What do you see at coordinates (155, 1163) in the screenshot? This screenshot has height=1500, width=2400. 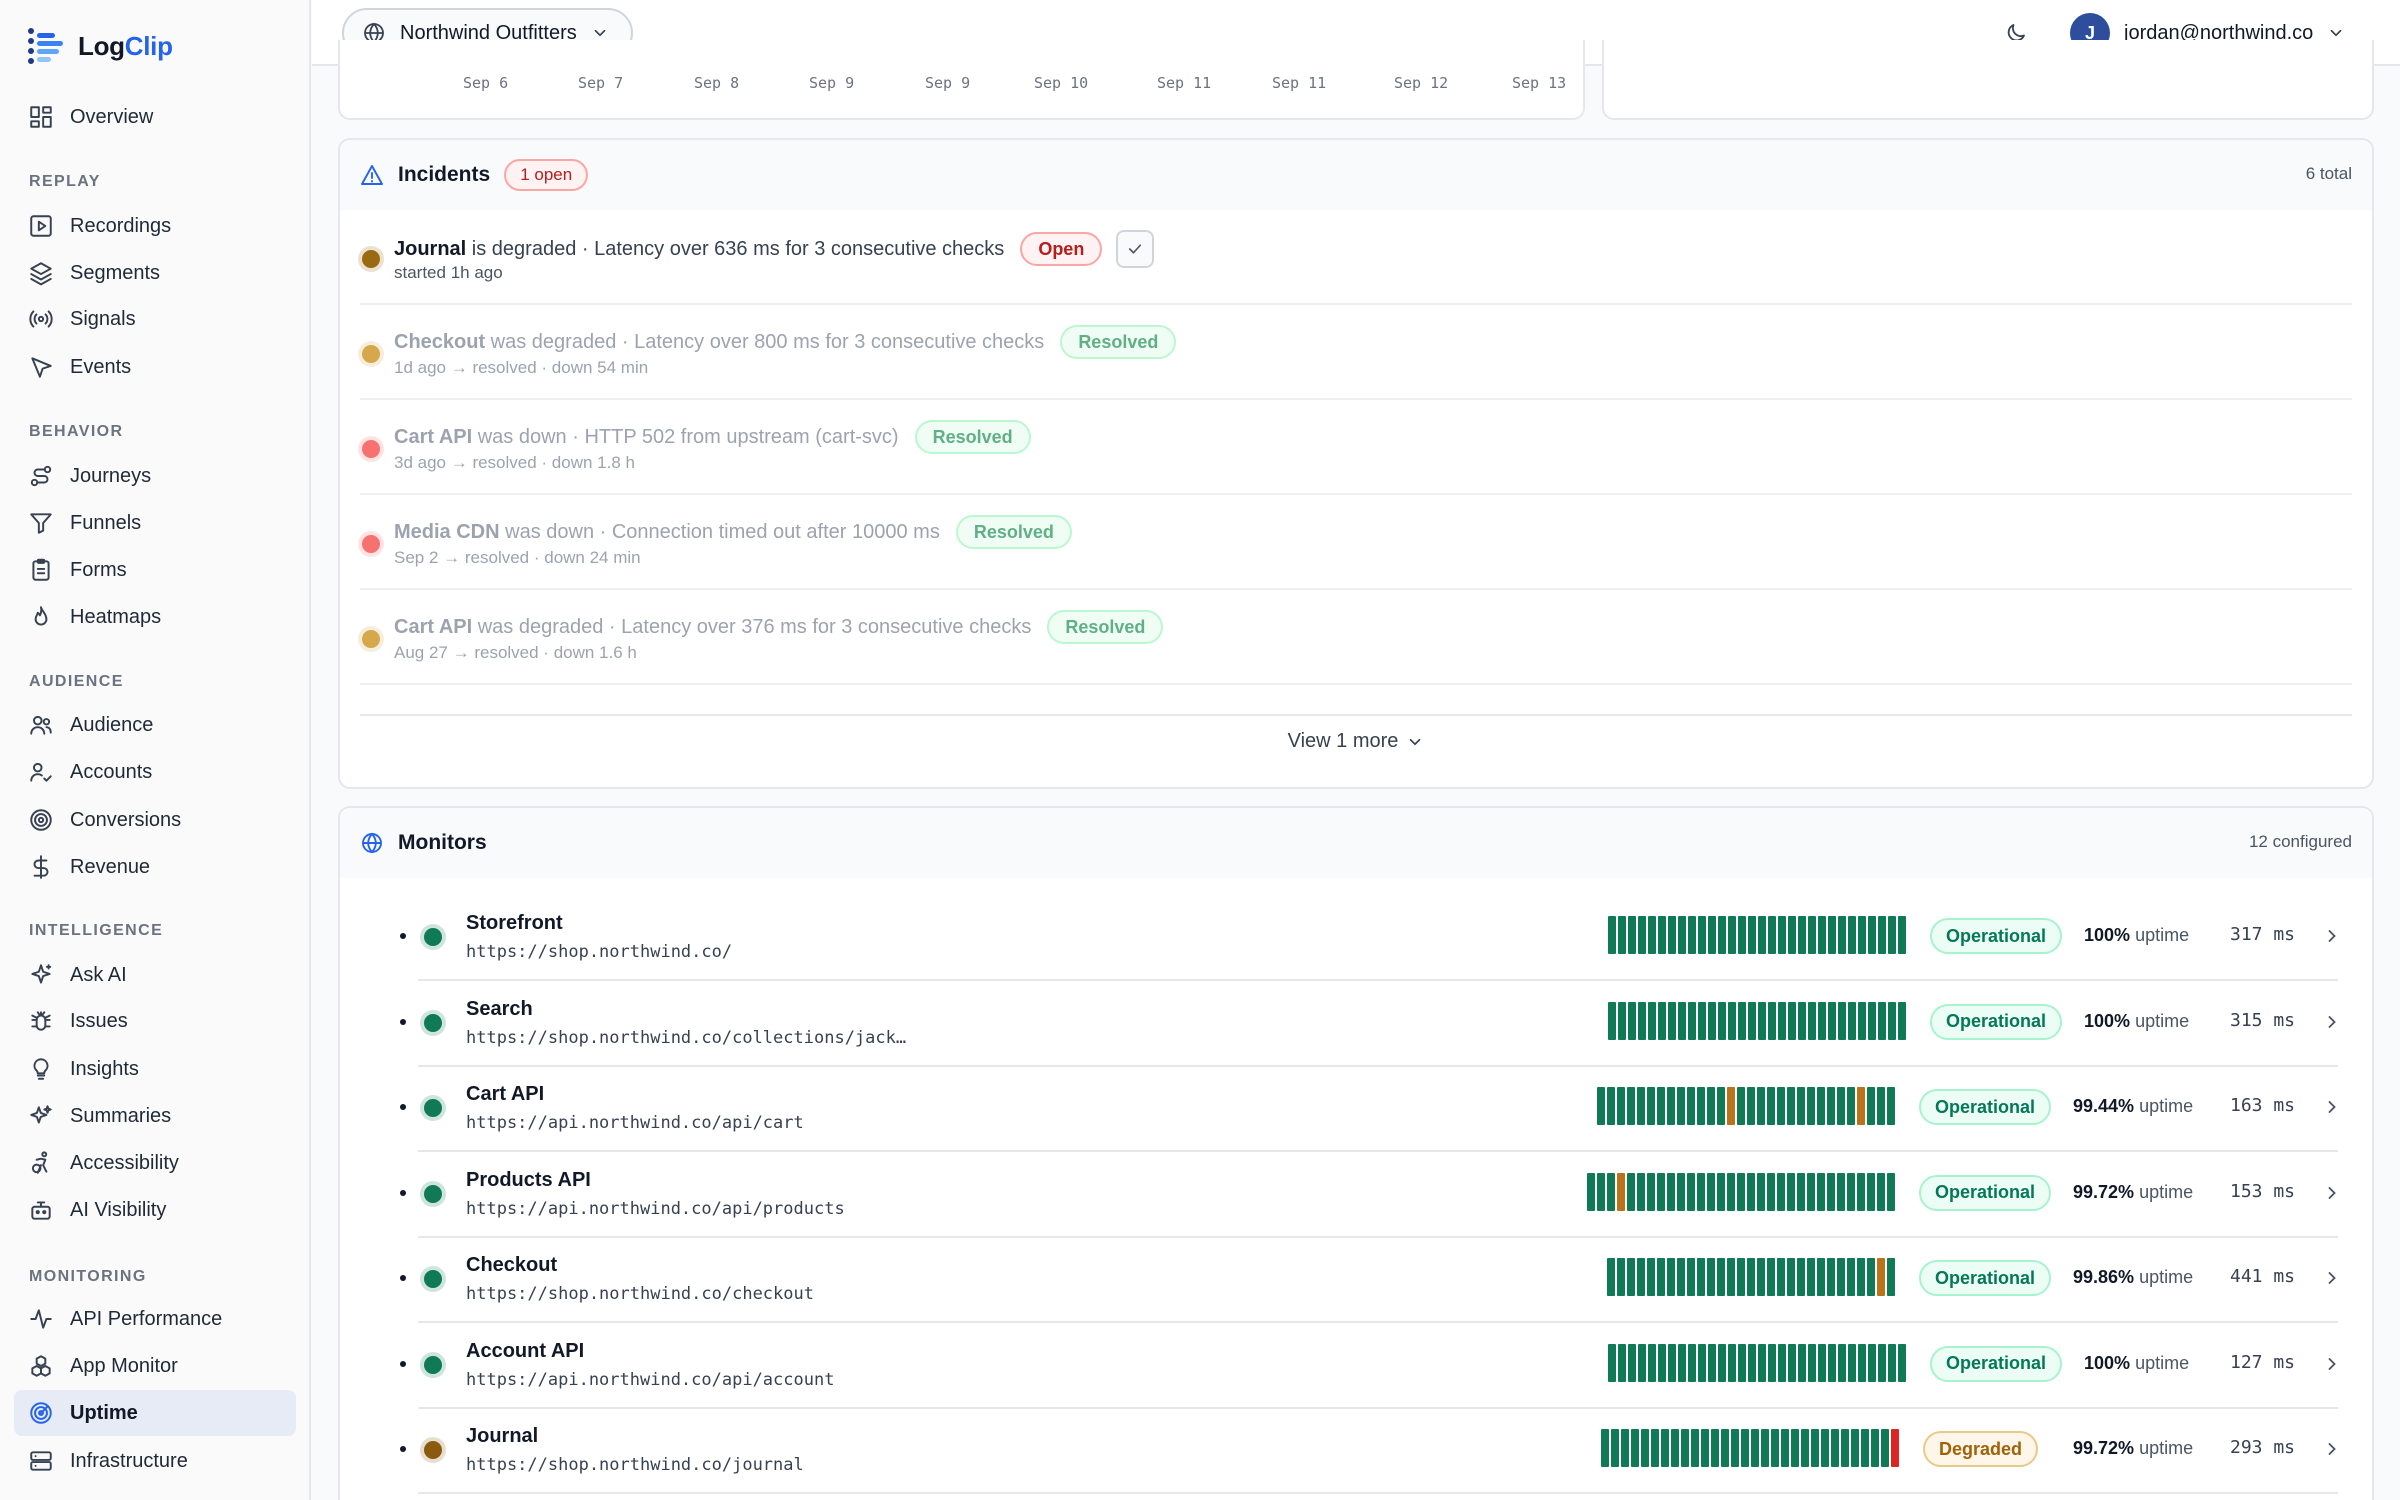 I see `sidebar-item-accessibility: Accessibility` at bounding box center [155, 1163].